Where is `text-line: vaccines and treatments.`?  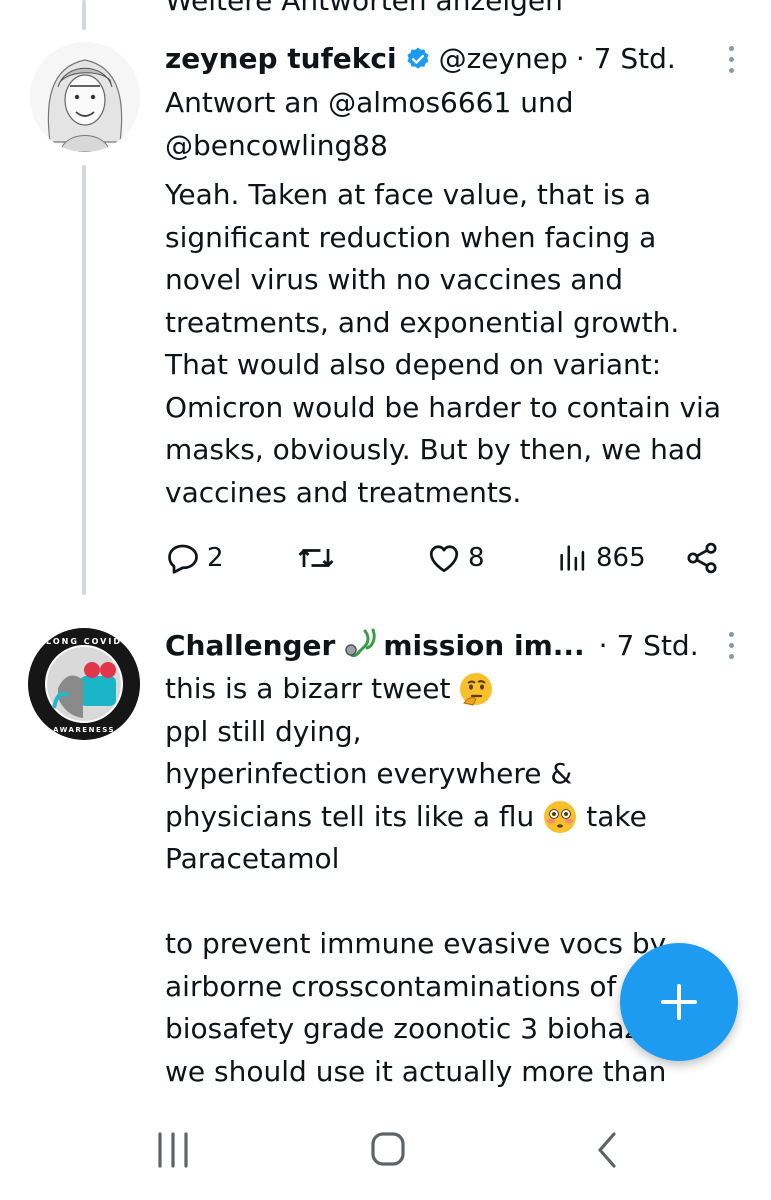 text-line: vaccines and treatments. is located at coordinates (343, 492).